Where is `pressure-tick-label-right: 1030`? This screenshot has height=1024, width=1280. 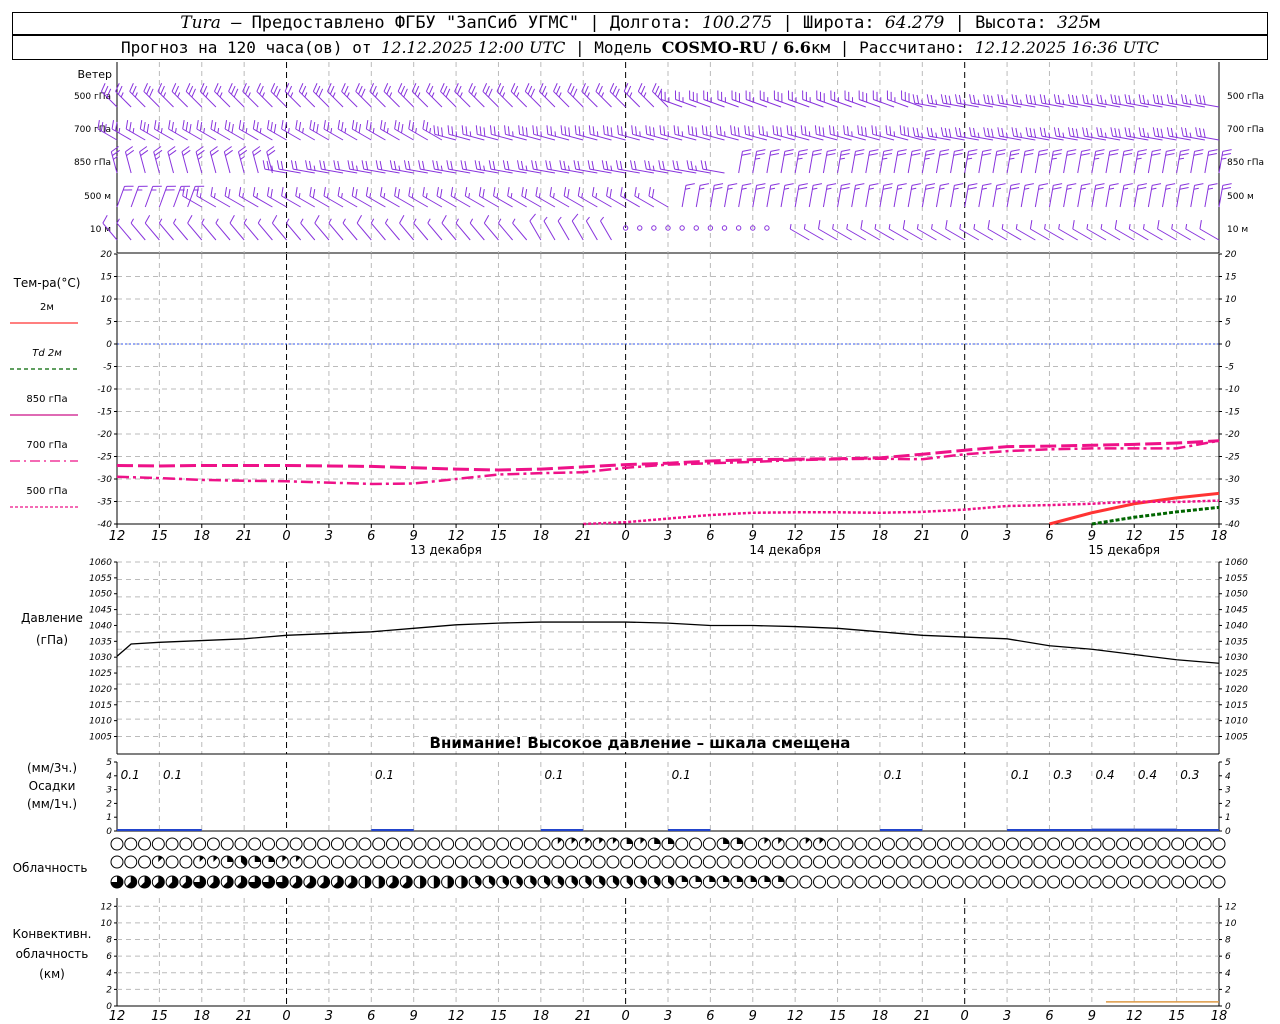 pressure-tick-label-right: 1030 is located at coordinates (1236, 658).